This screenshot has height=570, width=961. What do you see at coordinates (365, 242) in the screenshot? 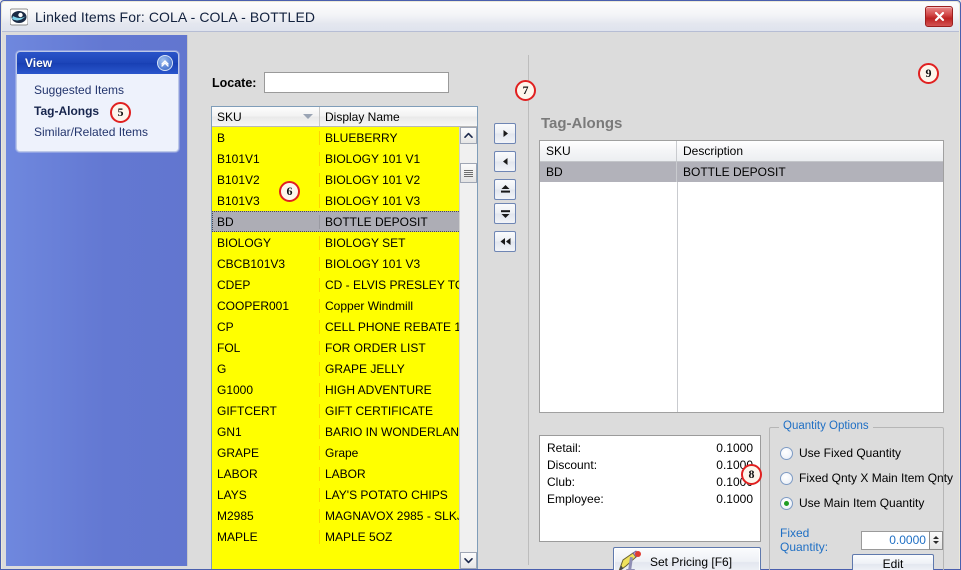
I see `sku-cell-display-name: BIOLOGY SET` at bounding box center [365, 242].